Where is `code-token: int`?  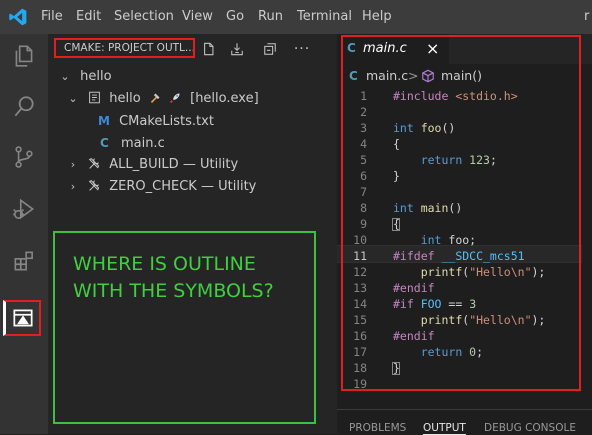
code-token: int is located at coordinates (407, 208).